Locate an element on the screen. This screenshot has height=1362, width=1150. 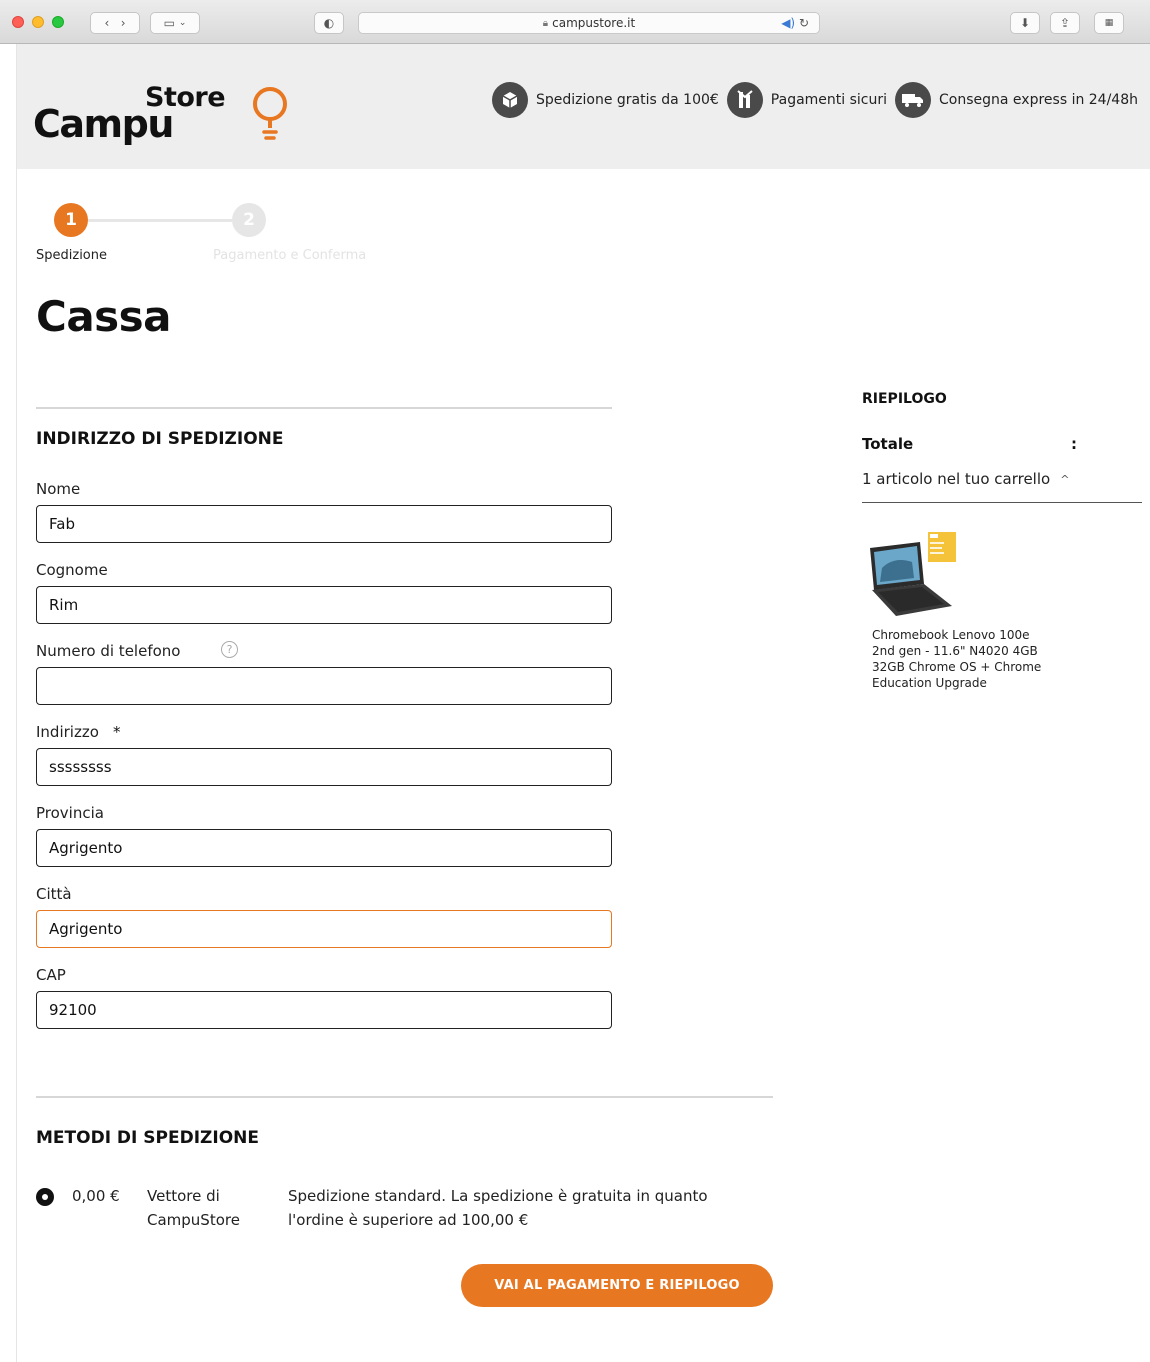
citta-input: Agrigento is located at coordinates (324, 929).